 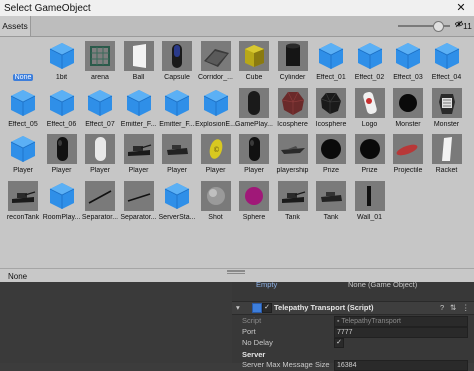 What do you see at coordinates (339, 343) in the screenshot?
I see `nodelay-checkbox: ✓` at bounding box center [339, 343].